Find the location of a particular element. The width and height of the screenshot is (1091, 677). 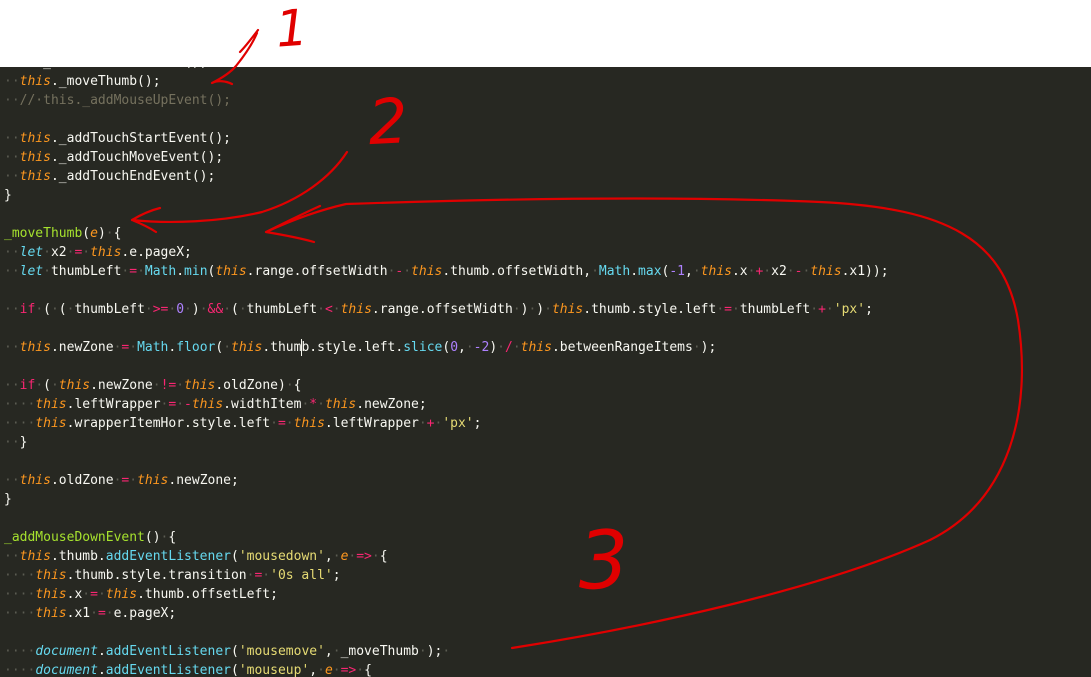

code-token: .wrapperItemHor.style.left is located at coordinates (168, 423).